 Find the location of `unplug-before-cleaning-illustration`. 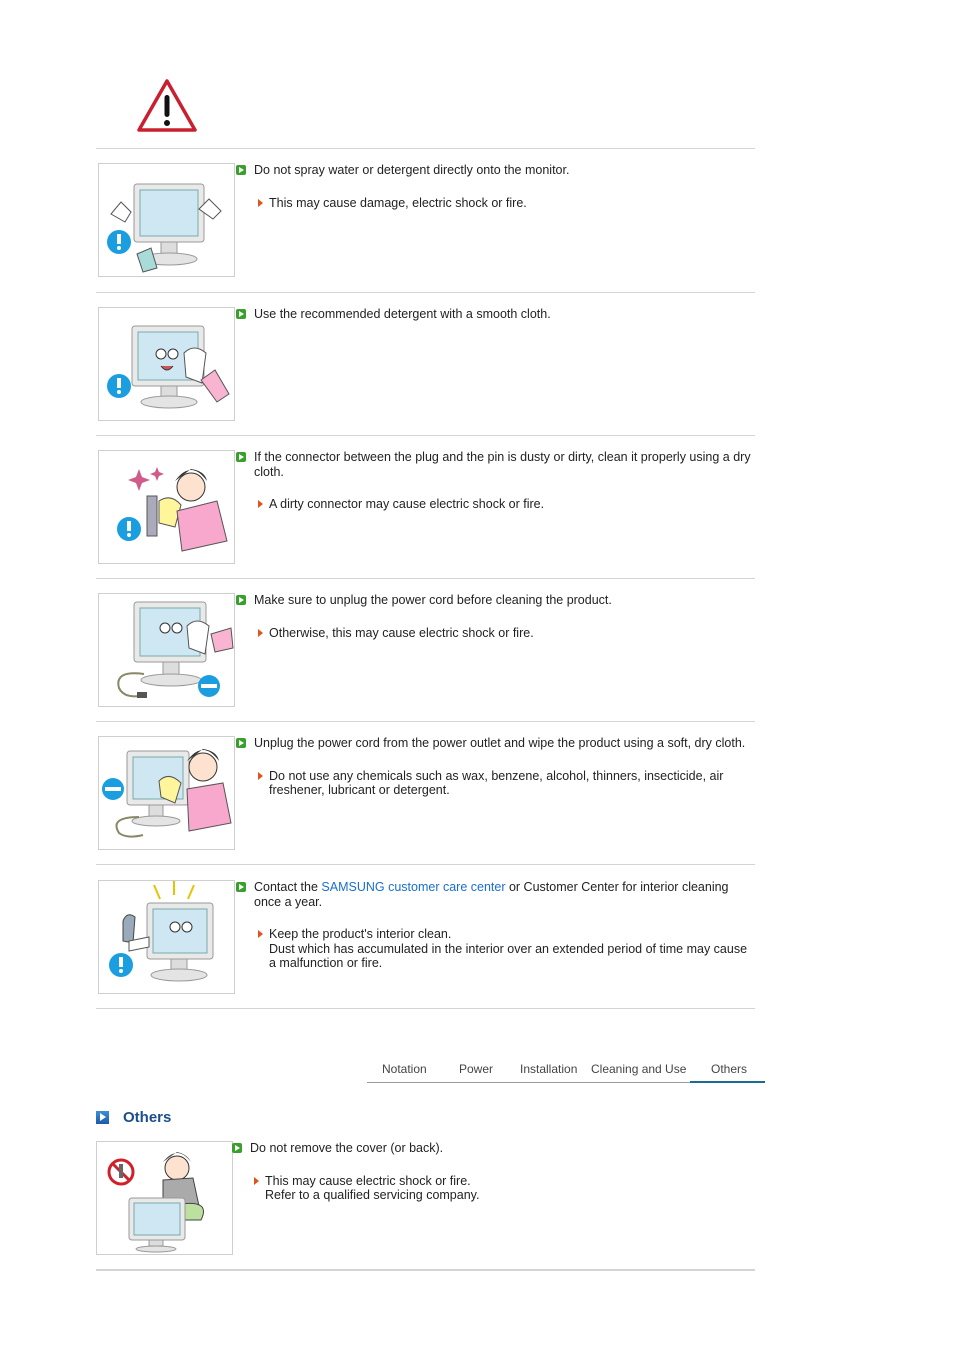

unplug-before-cleaning-illustration is located at coordinates (166, 650).